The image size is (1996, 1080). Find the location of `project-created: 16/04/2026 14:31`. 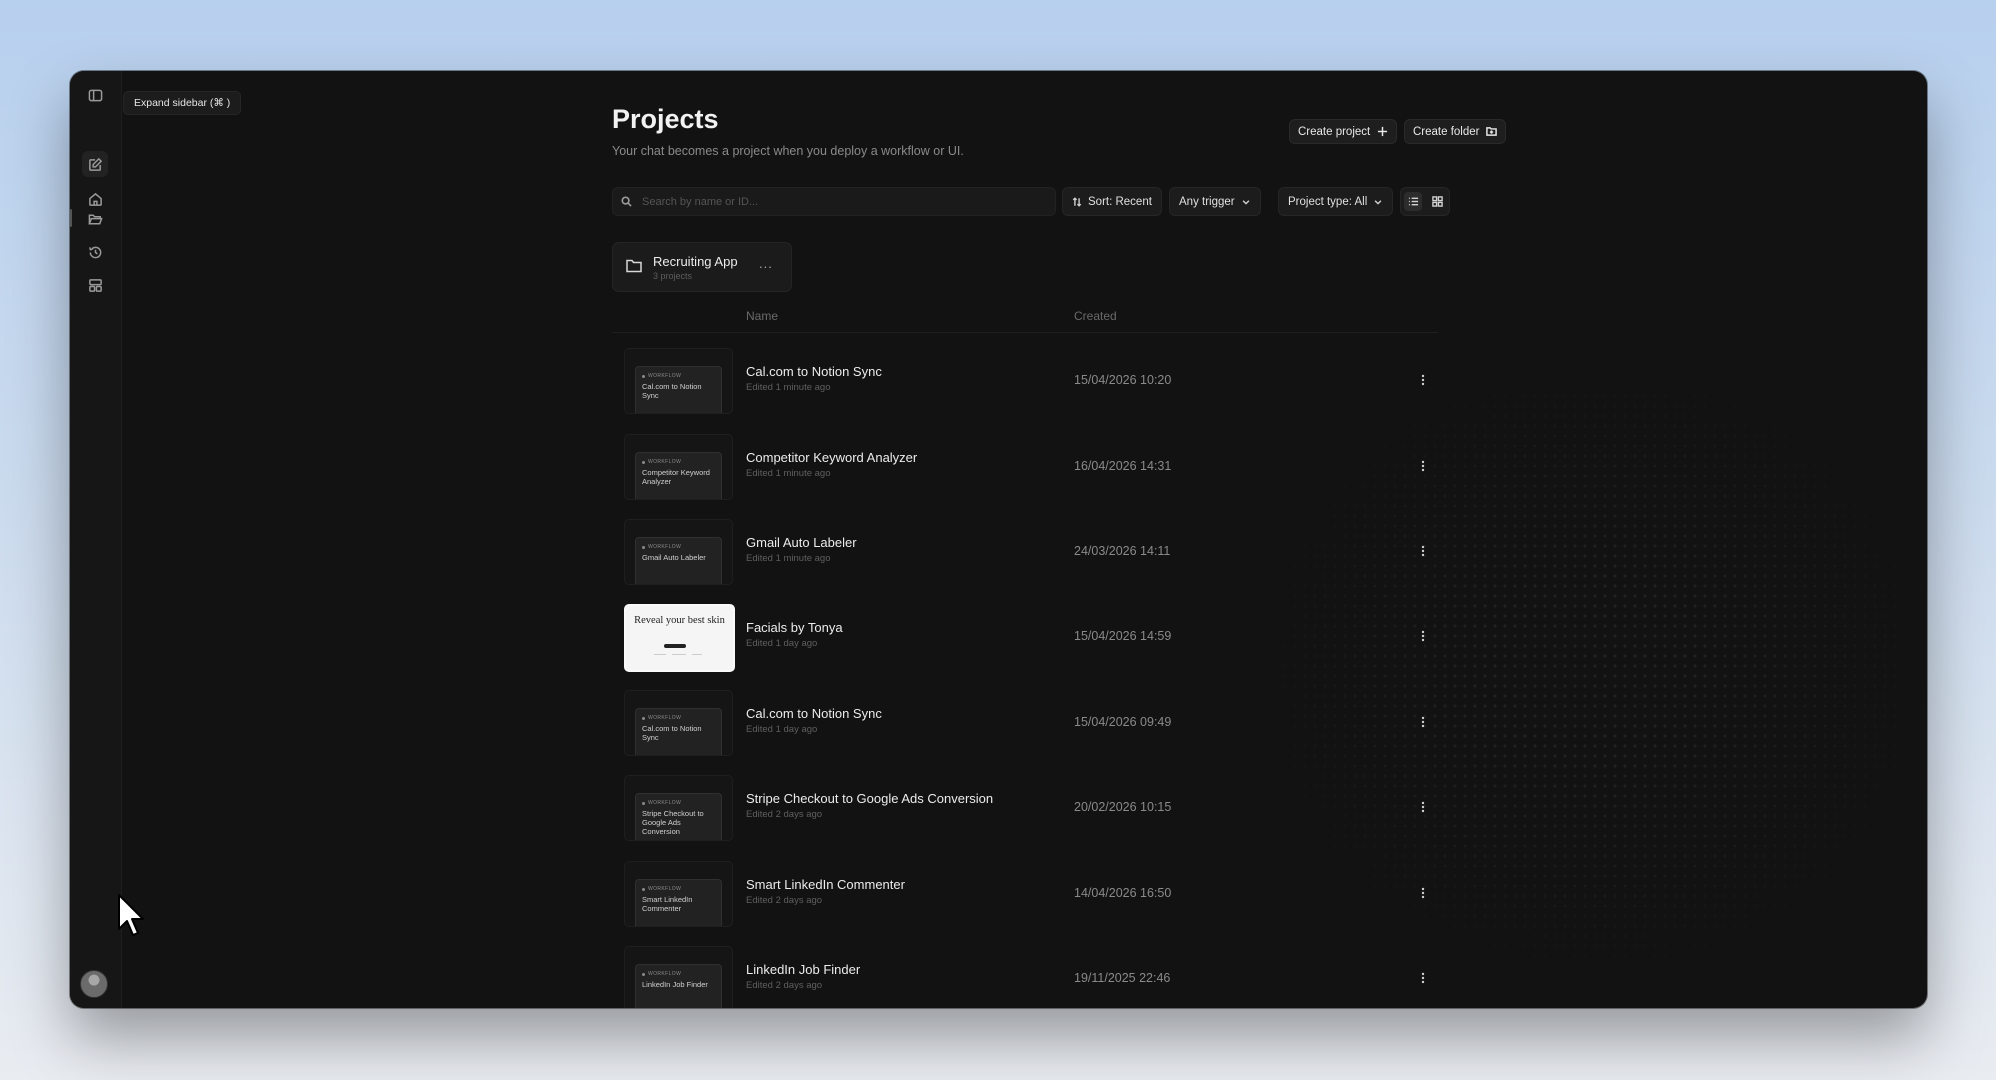

project-created: 16/04/2026 14:31 is located at coordinates (1123, 466).